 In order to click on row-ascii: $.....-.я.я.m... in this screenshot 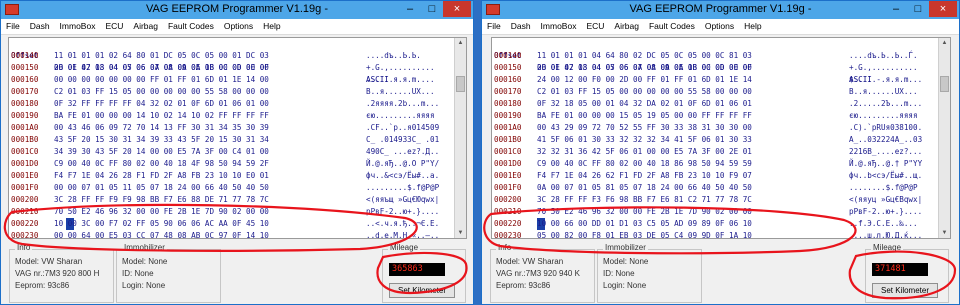, I will do `click(885, 80)`.